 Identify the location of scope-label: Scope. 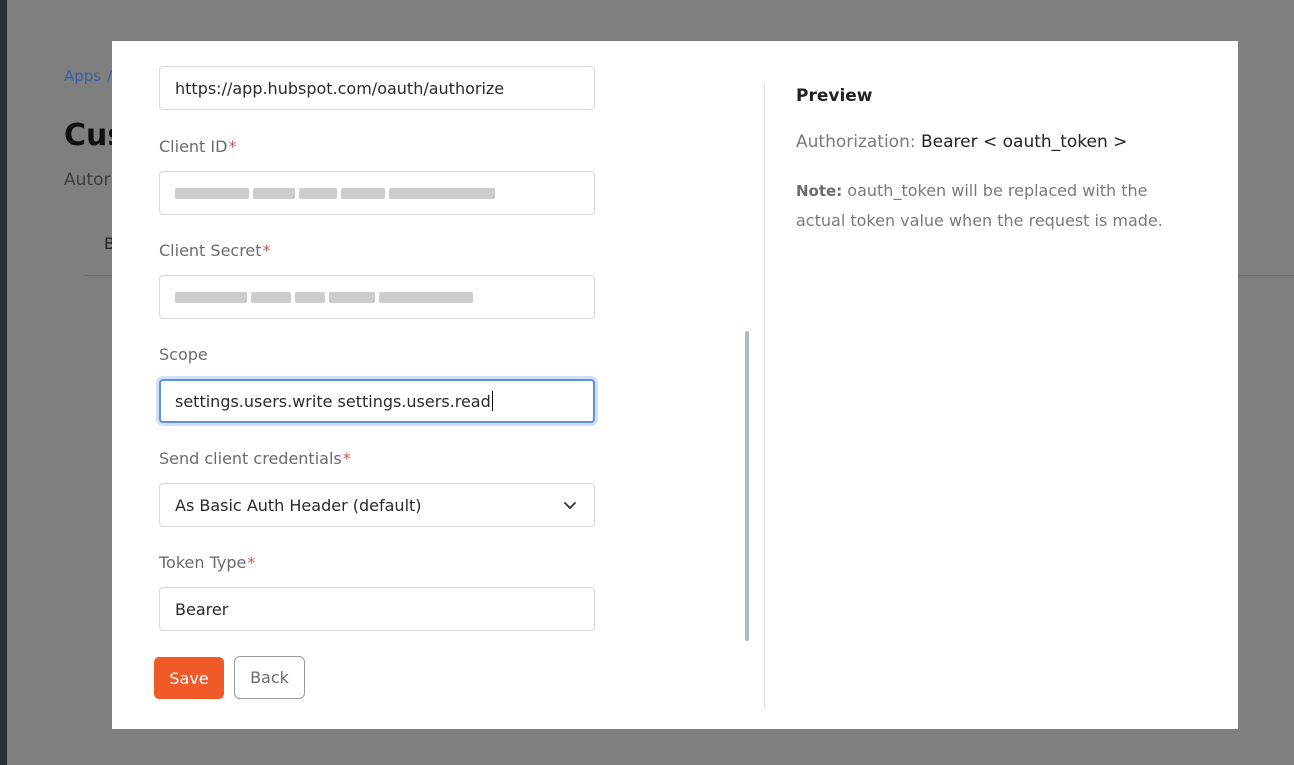
(183, 354).